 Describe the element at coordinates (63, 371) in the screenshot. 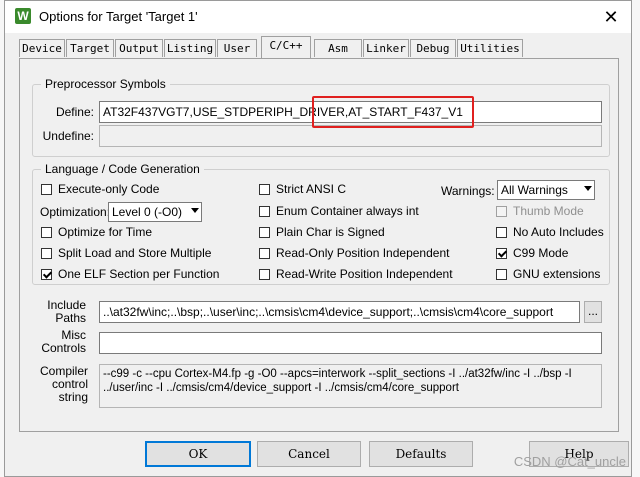

I see `compiler-label-line1: Compiler` at that location.